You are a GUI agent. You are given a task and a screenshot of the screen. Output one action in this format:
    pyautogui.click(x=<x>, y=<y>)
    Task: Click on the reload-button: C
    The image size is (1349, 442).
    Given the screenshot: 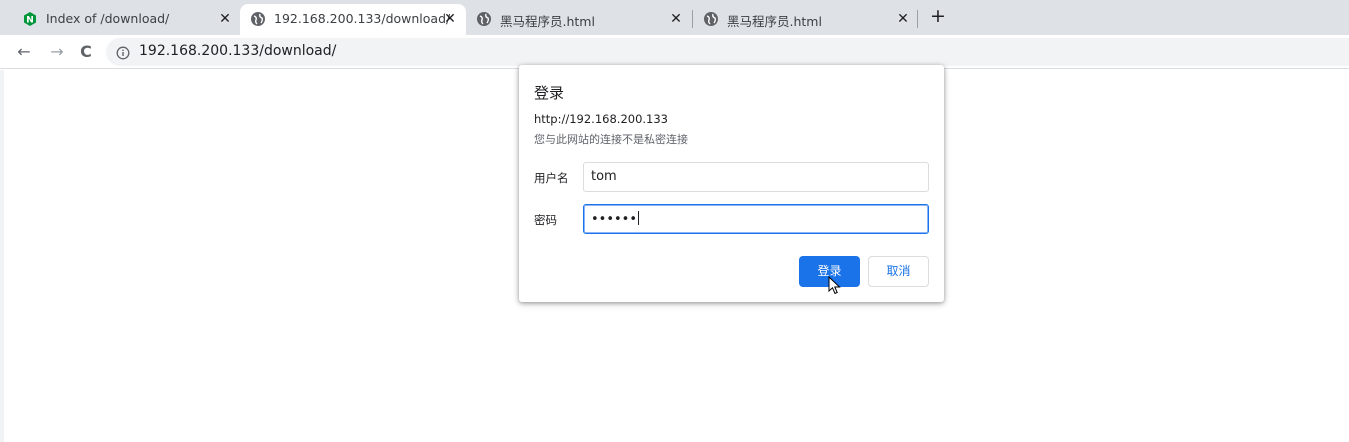 What is the action you would take?
    pyautogui.click(x=86, y=52)
    